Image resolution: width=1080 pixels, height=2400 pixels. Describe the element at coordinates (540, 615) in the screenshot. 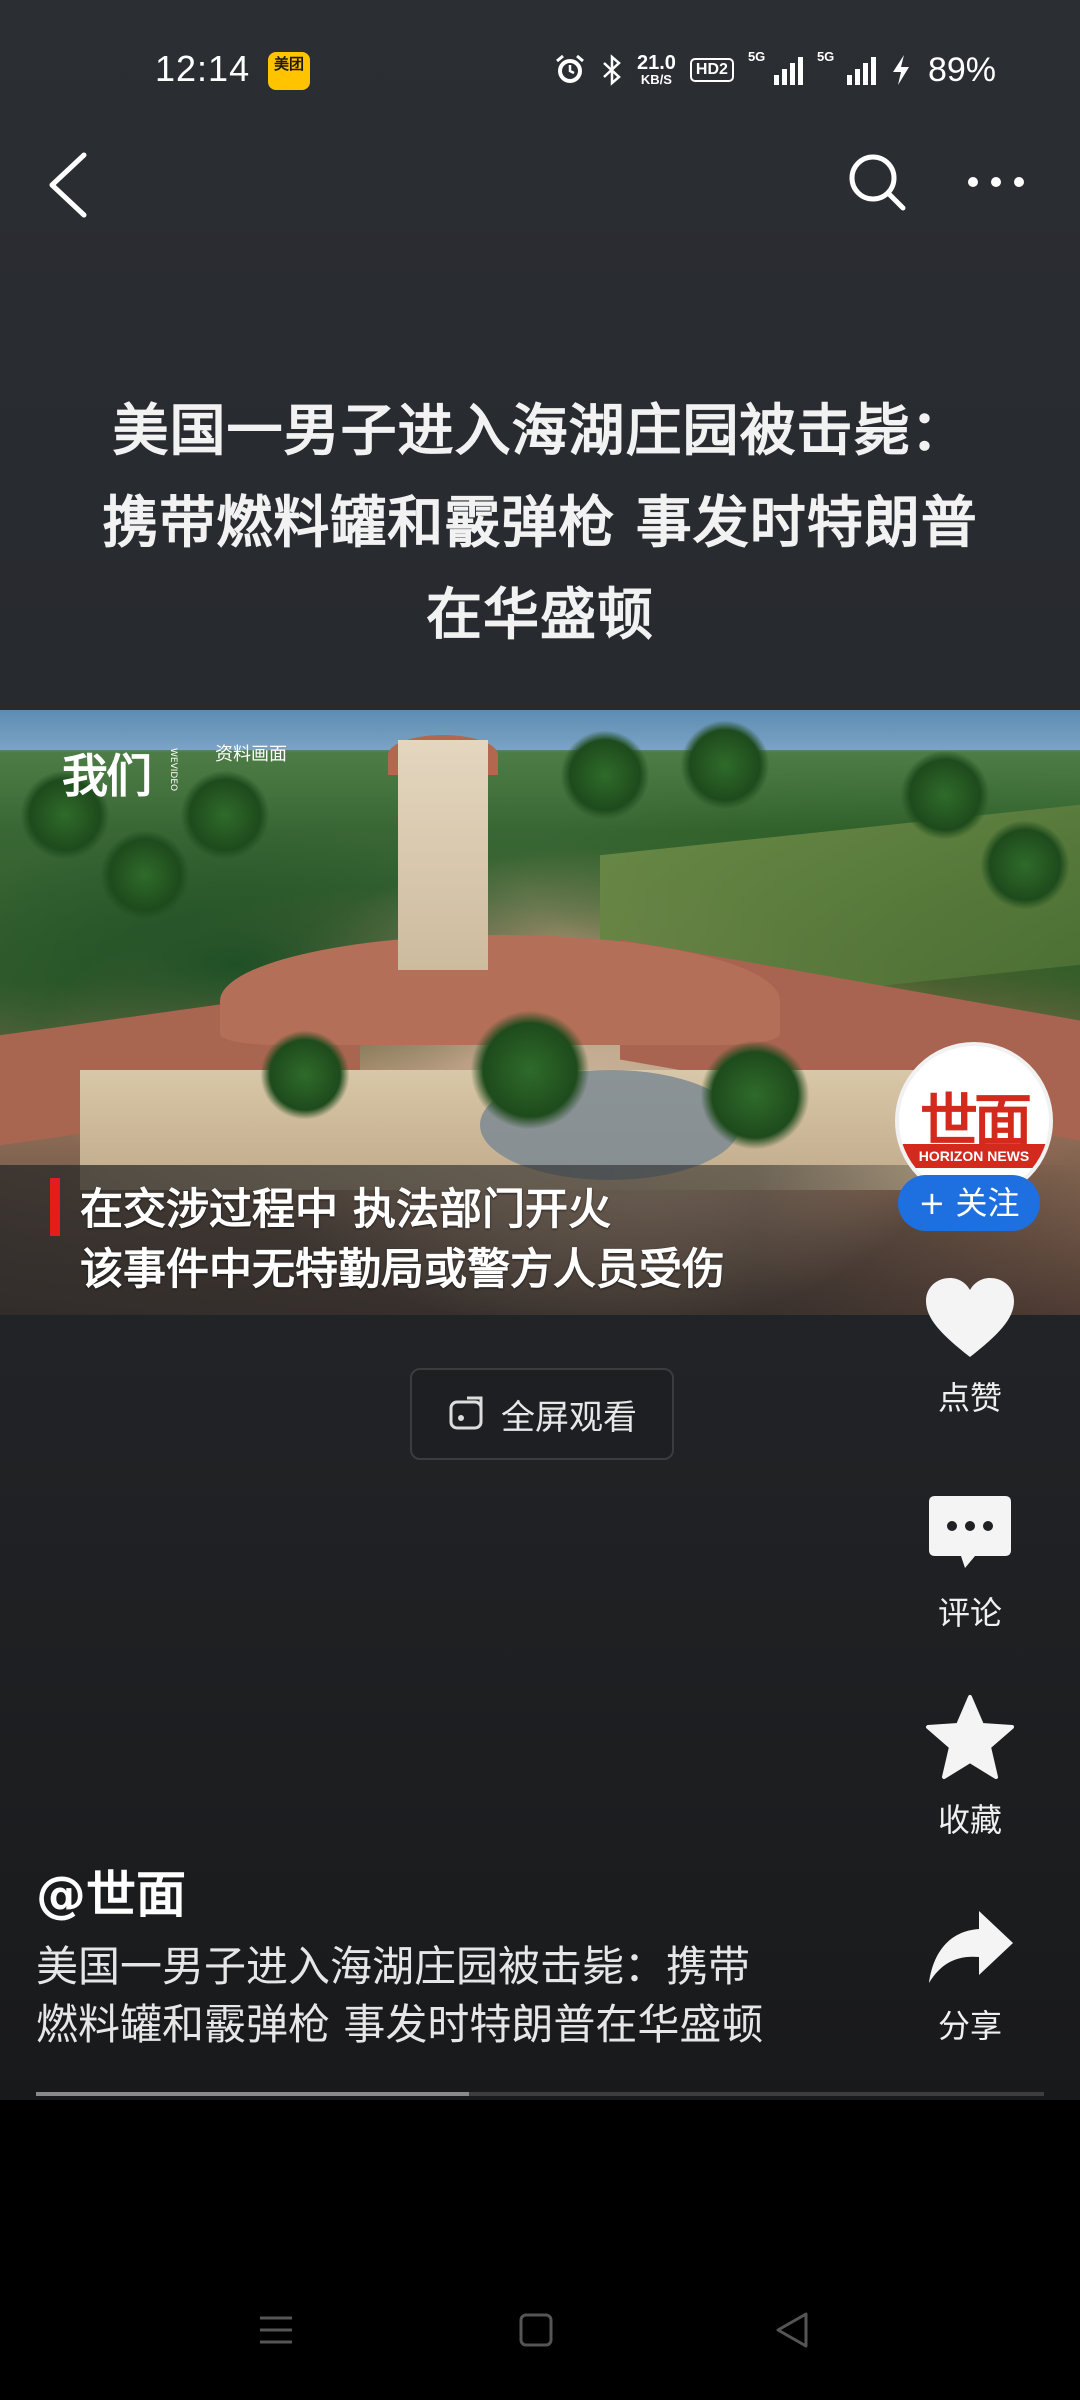

I see `headline-line-3: 在华盛顿` at that location.